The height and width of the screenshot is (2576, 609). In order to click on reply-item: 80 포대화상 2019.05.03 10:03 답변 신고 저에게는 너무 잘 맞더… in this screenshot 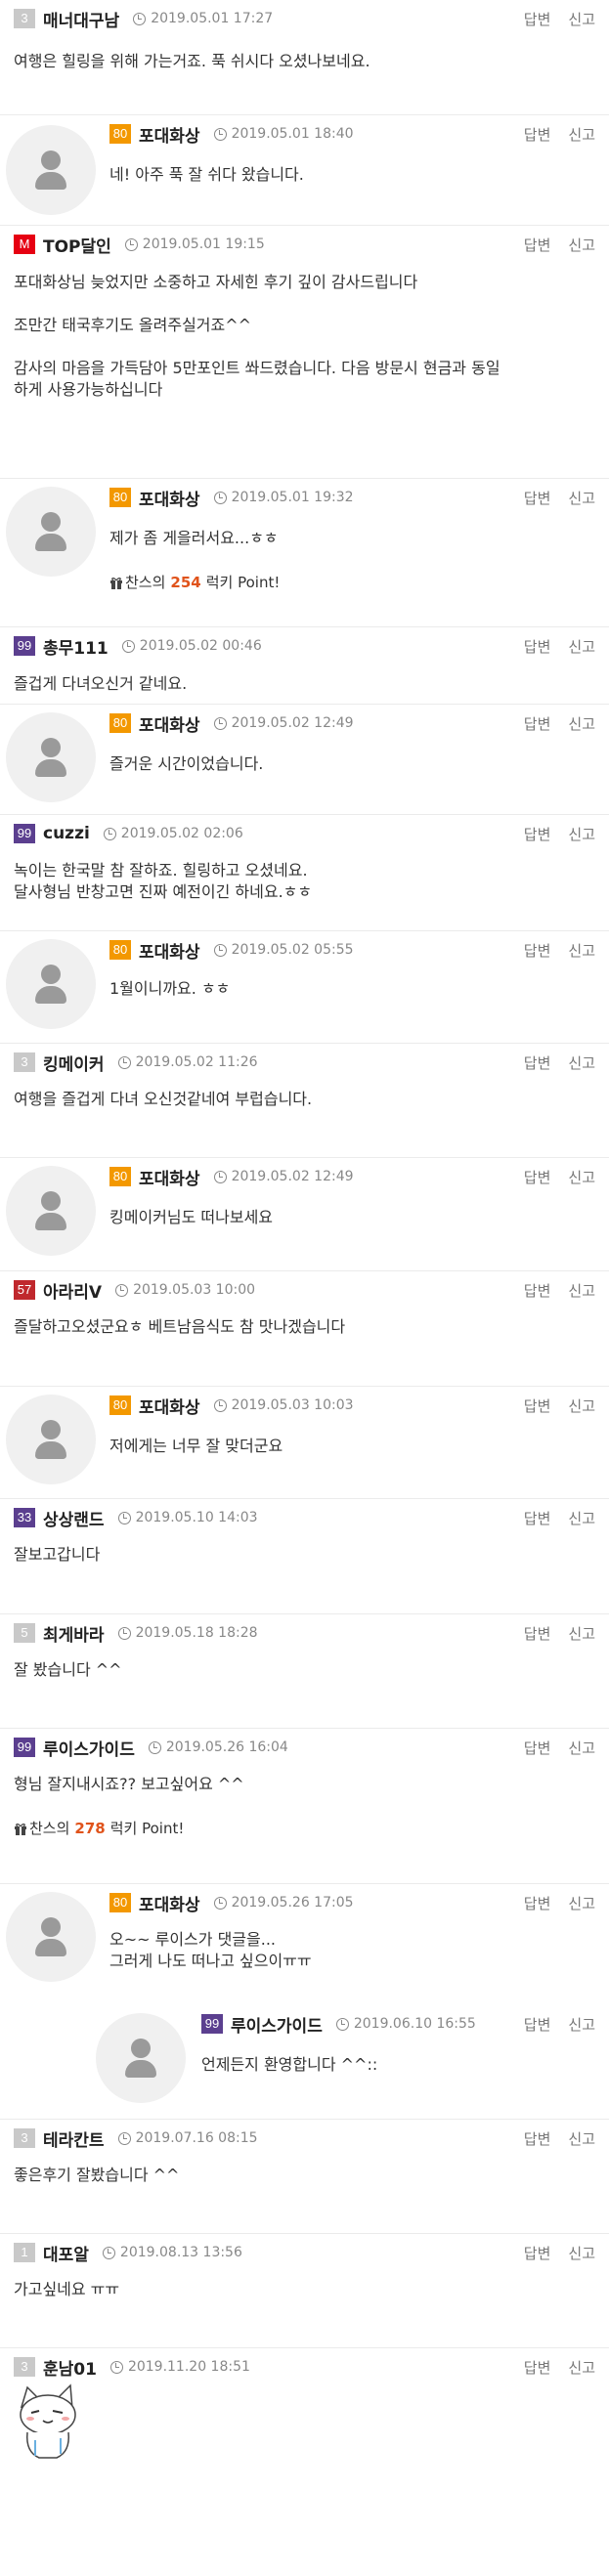, I will do `click(304, 1443)`.